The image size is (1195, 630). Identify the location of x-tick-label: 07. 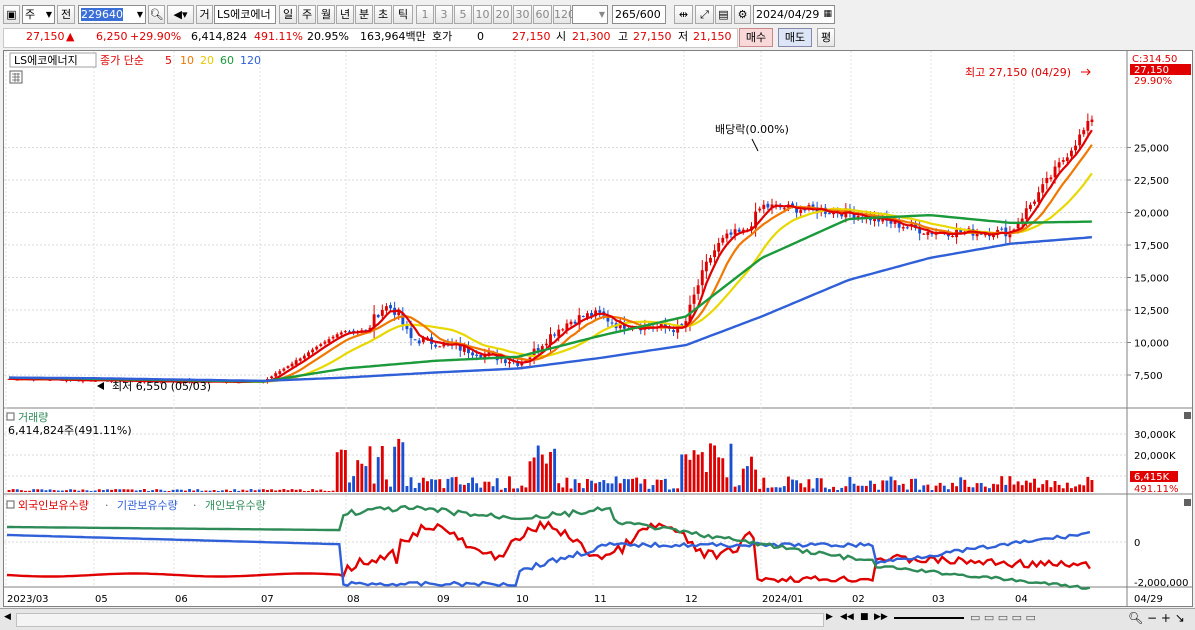
(267, 599).